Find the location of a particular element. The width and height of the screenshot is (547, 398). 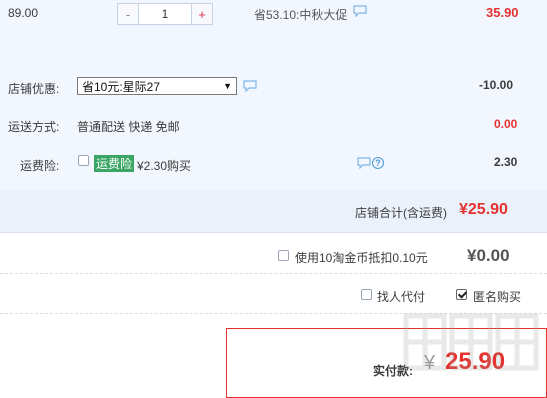

item-subtotal: 35.90 is located at coordinates (502, 12).